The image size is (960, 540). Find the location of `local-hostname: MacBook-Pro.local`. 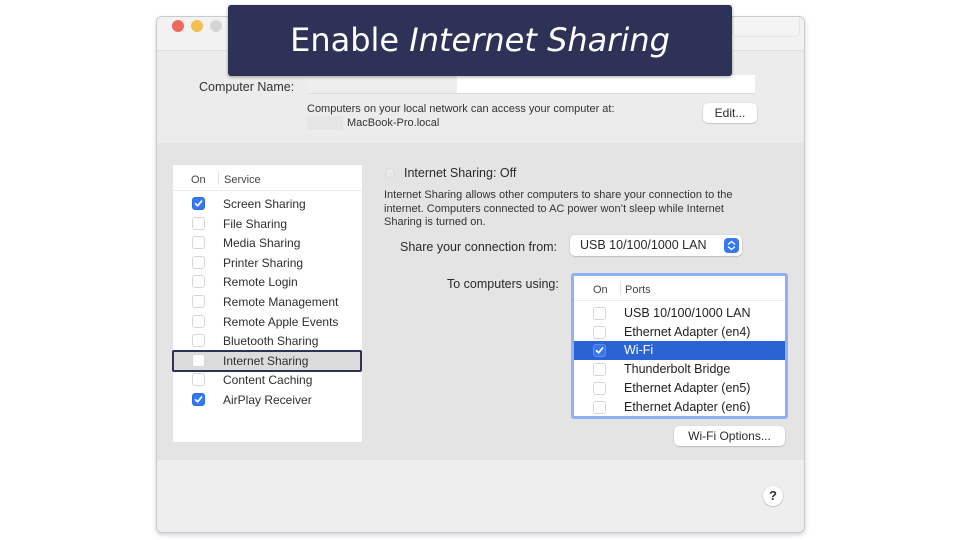

local-hostname: MacBook-Pro.local is located at coordinates (373, 123).